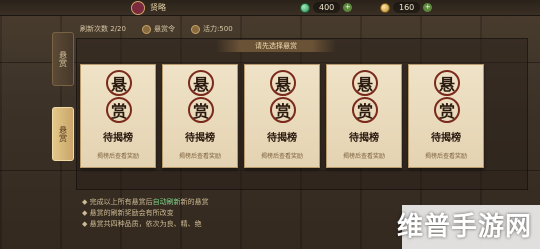 The image size is (540, 249). Describe the element at coordinates (211, 29) in the screenshot. I see `vigor-display: 活力:500` at that location.